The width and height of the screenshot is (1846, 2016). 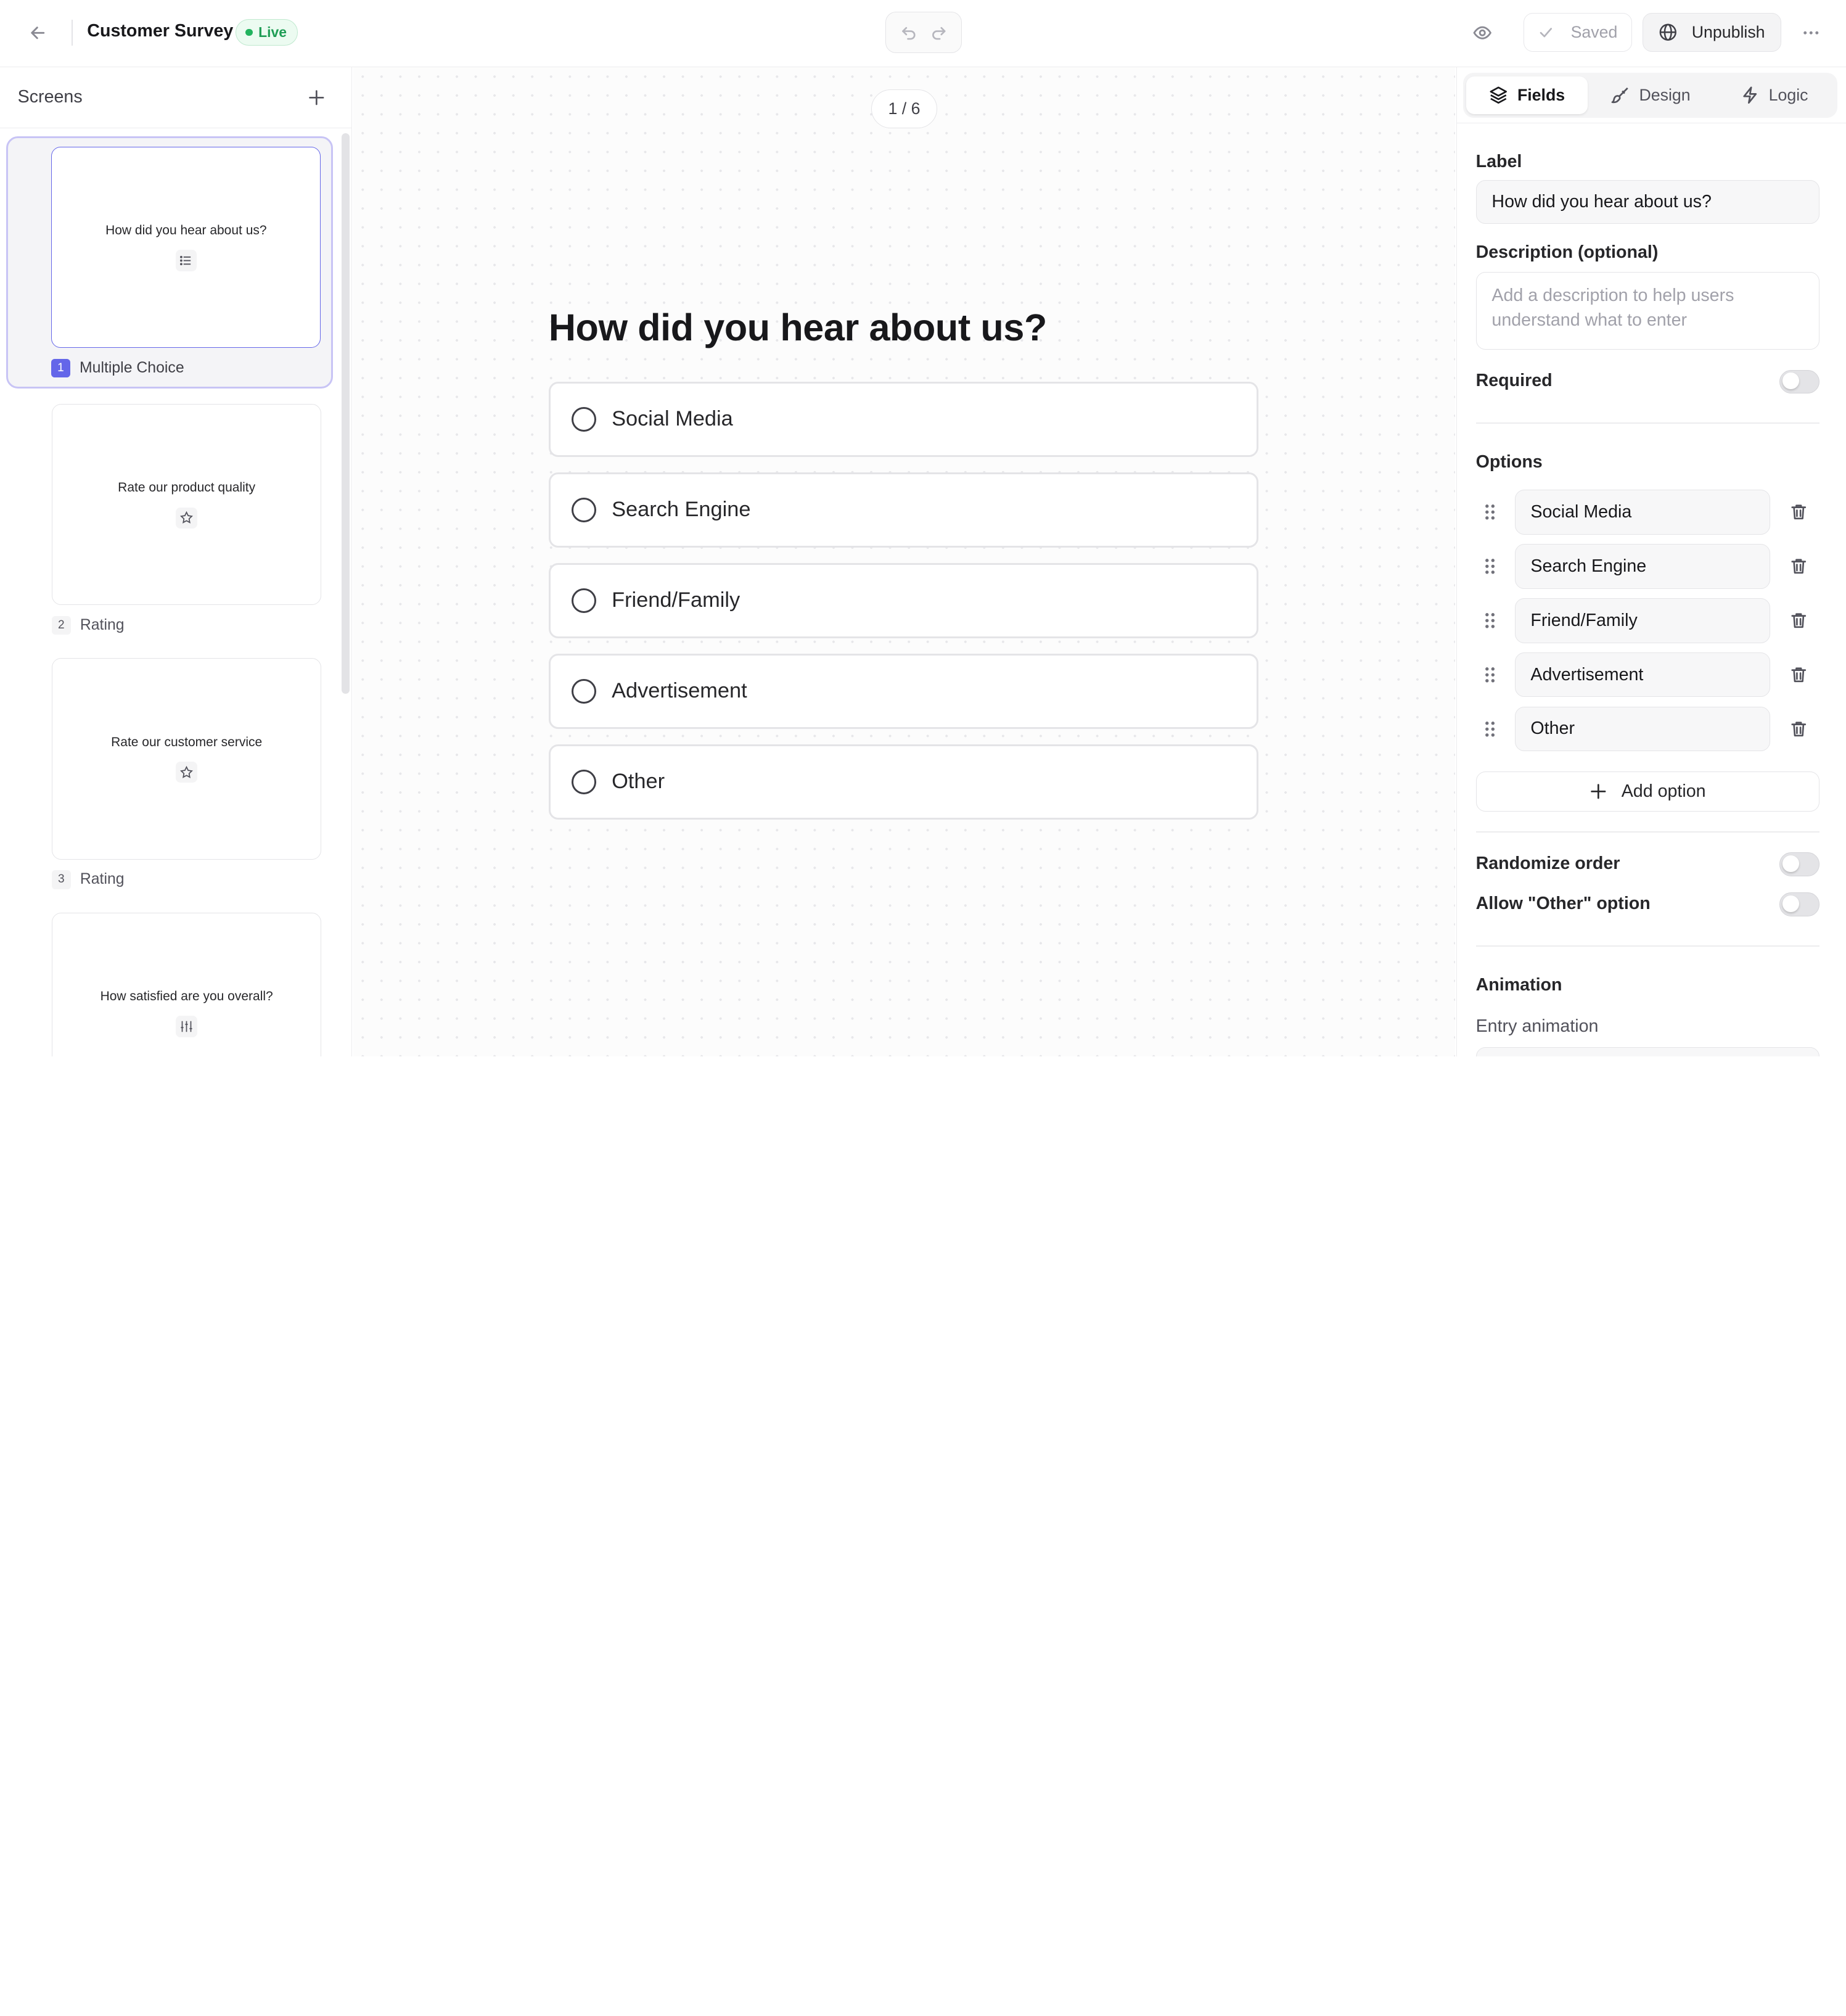 I want to click on allow-other-label: Allow "Other" option, so click(x=1563, y=904).